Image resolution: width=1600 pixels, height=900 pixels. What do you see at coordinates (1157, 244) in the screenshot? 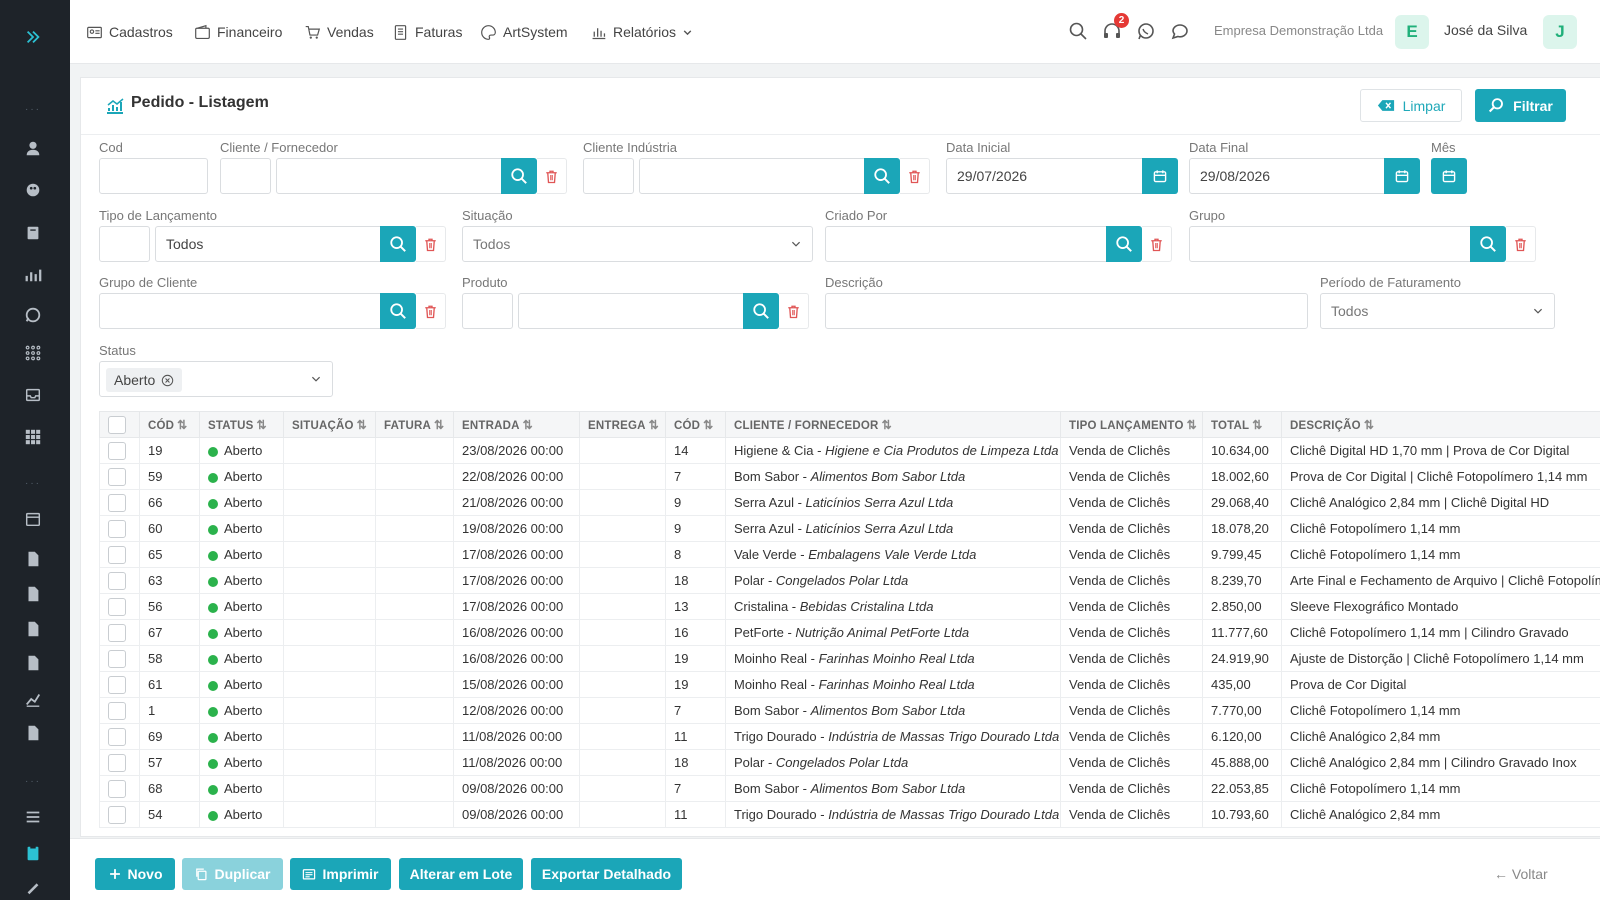
I see `criado-clear-button` at bounding box center [1157, 244].